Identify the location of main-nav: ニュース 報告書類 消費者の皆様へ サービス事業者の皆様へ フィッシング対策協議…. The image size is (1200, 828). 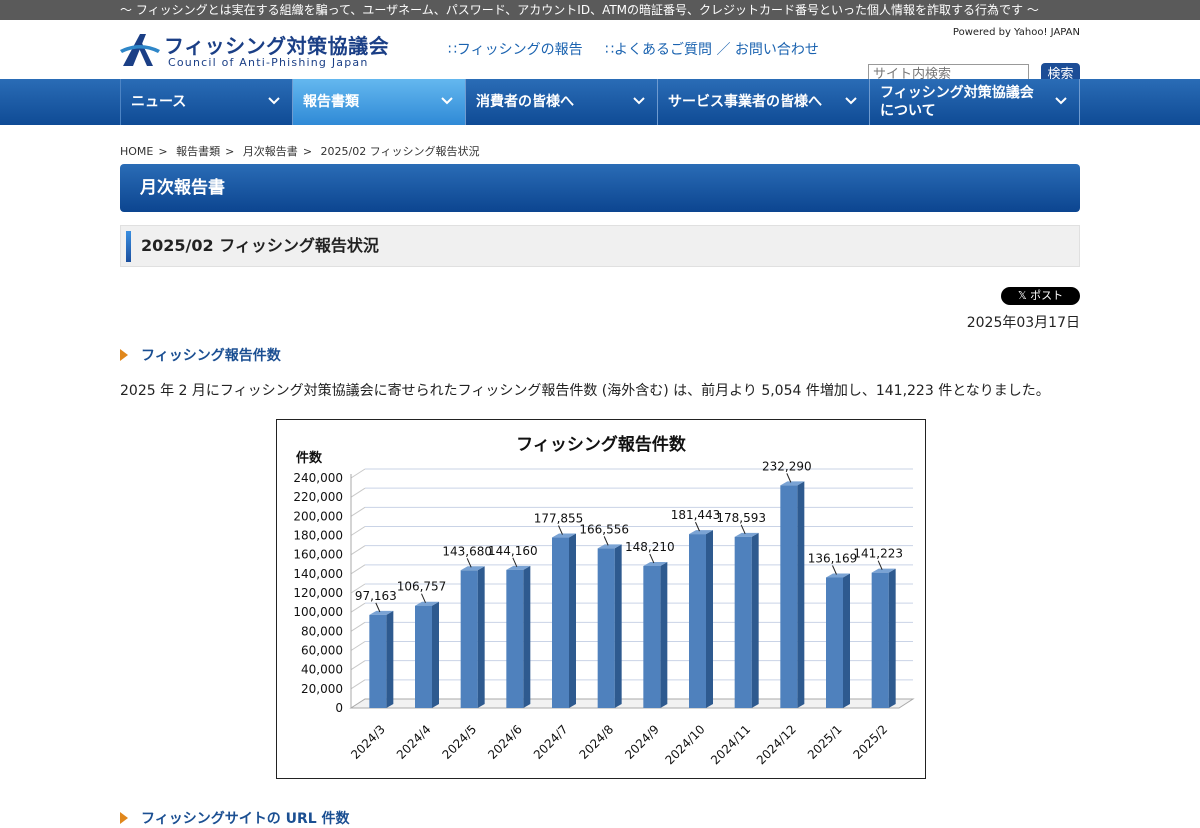
(600, 102).